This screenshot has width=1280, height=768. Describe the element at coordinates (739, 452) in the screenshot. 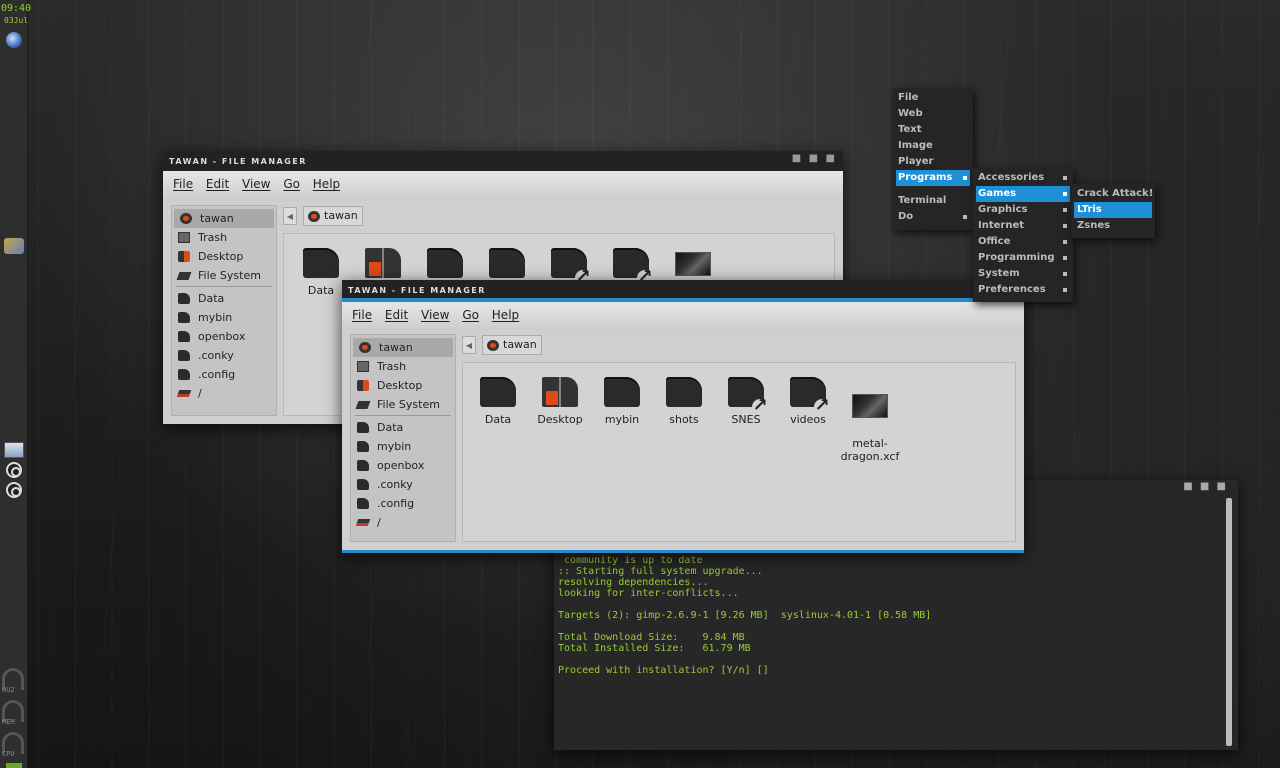

I see `file-icon-view: Data Desktop mybin shots SNES` at that location.